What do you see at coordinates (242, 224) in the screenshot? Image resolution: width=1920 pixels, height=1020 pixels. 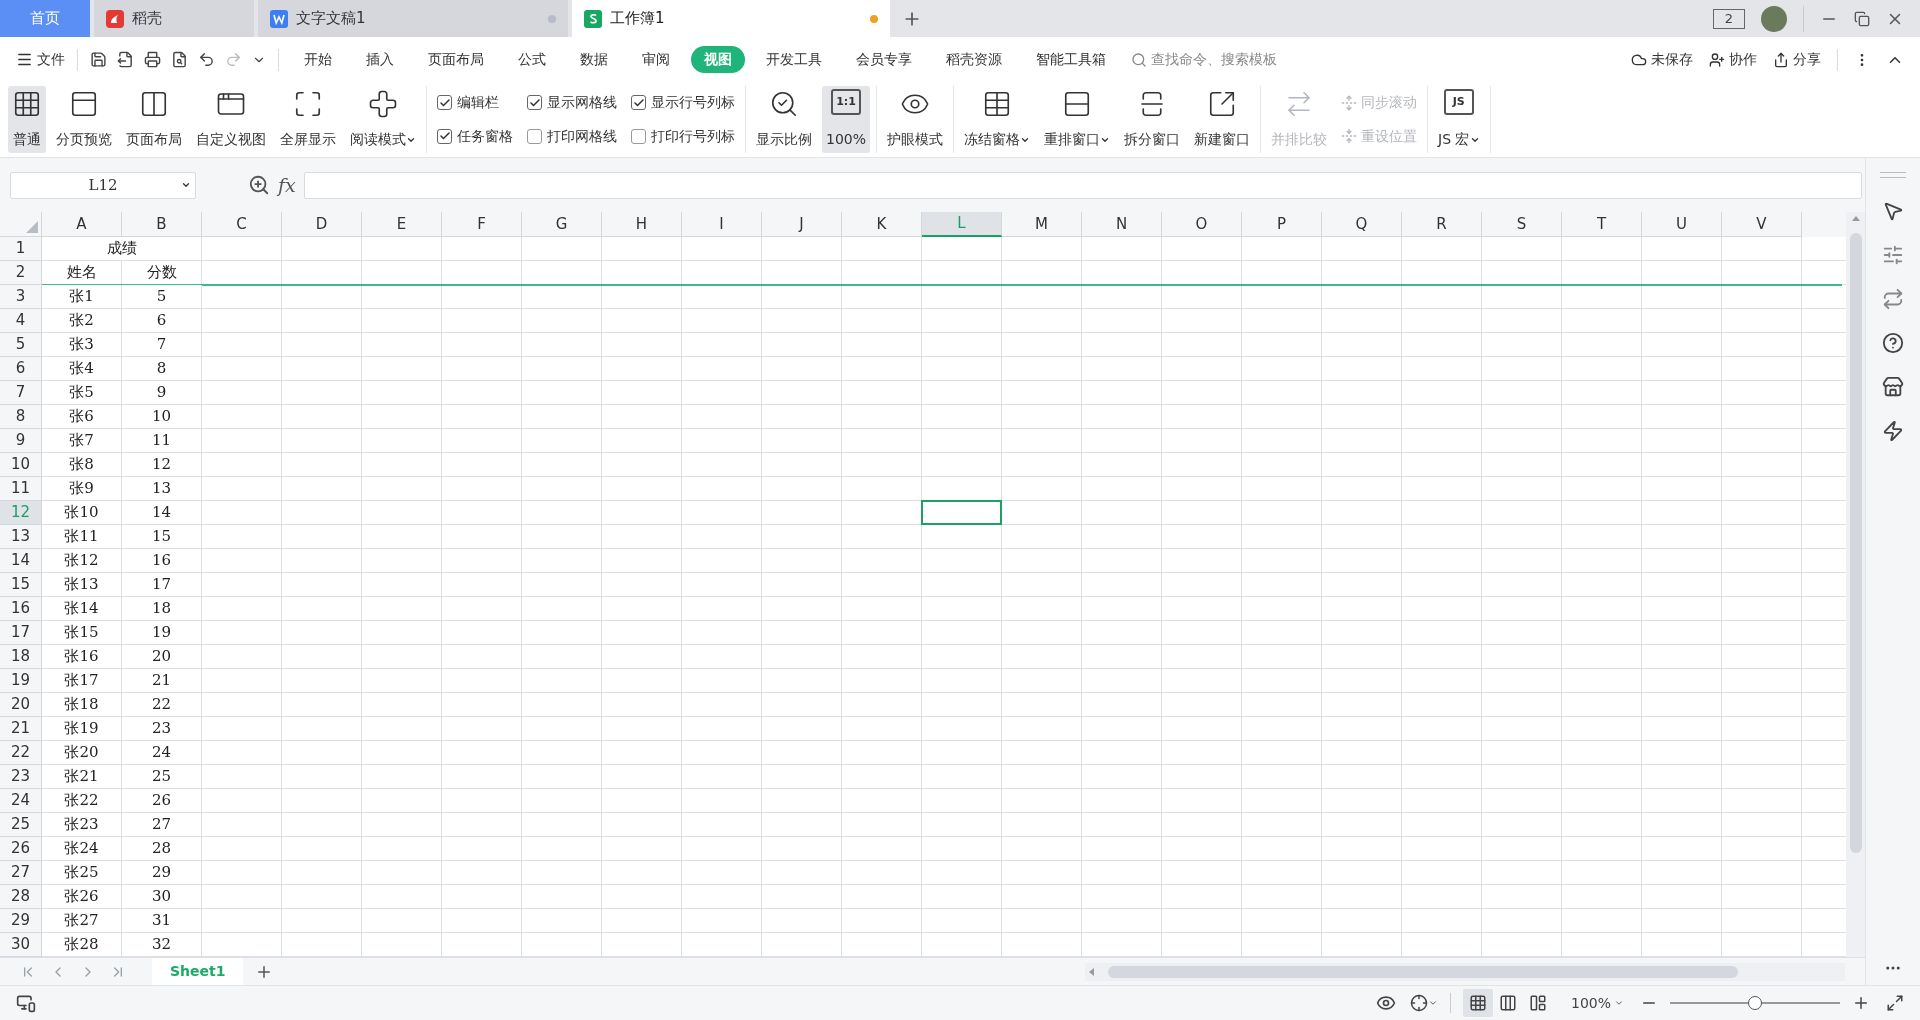 I see `column-header: C` at bounding box center [242, 224].